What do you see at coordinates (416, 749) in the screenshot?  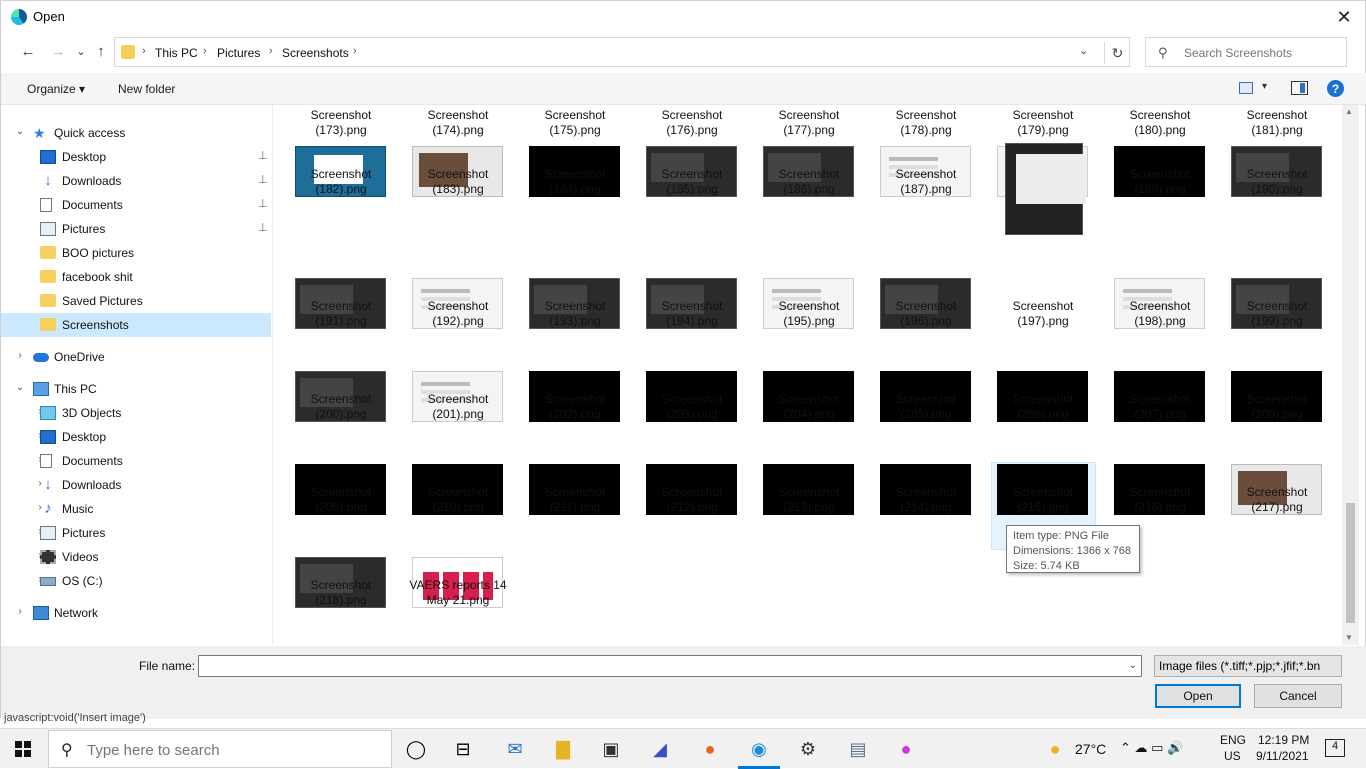 I see `cortana-icon: ◯` at bounding box center [416, 749].